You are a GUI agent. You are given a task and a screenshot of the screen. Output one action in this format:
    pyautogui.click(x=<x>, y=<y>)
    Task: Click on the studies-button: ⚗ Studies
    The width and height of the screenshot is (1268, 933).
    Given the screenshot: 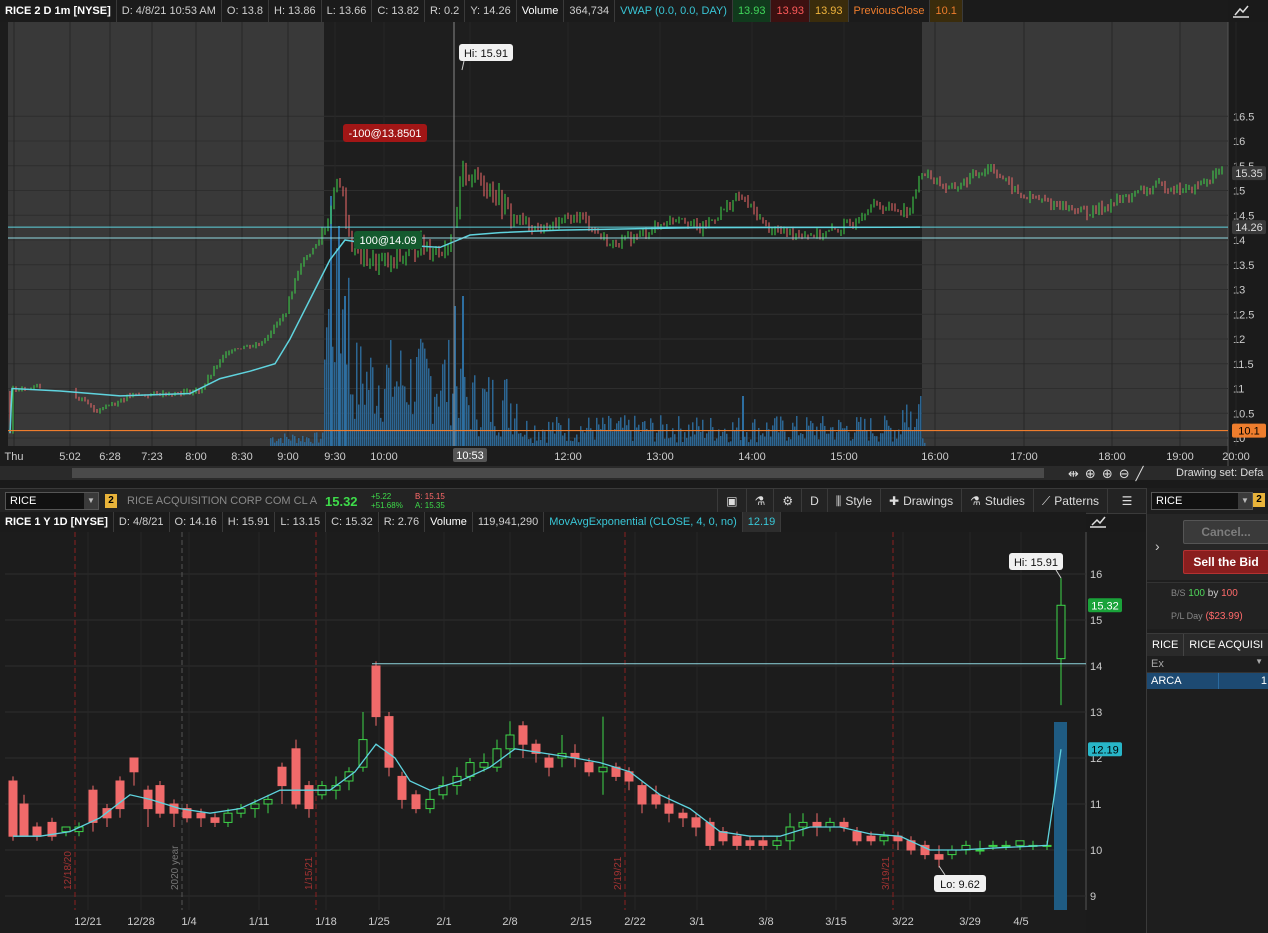 What is the action you would take?
    pyautogui.click(x=997, y=501)
    